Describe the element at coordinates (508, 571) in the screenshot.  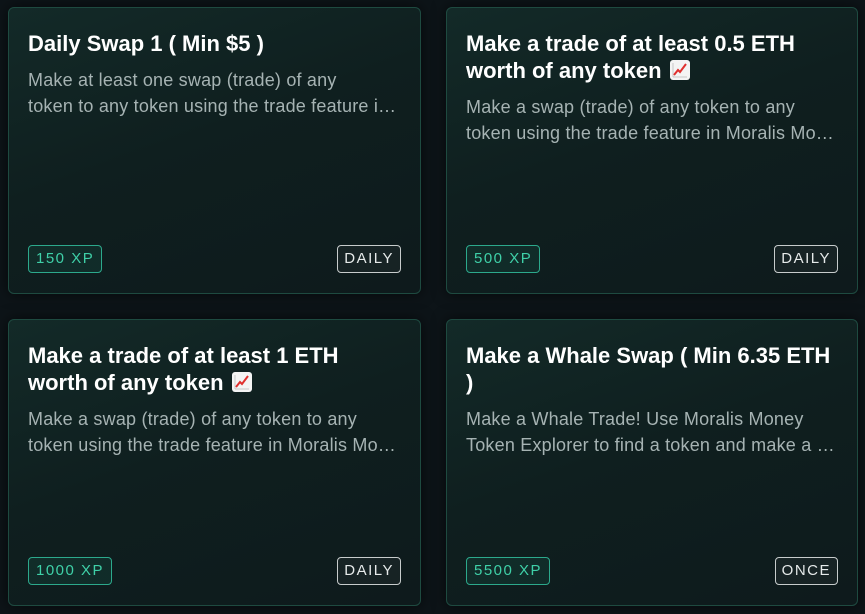
I see `xp-badge: 5500 XP` at that location.